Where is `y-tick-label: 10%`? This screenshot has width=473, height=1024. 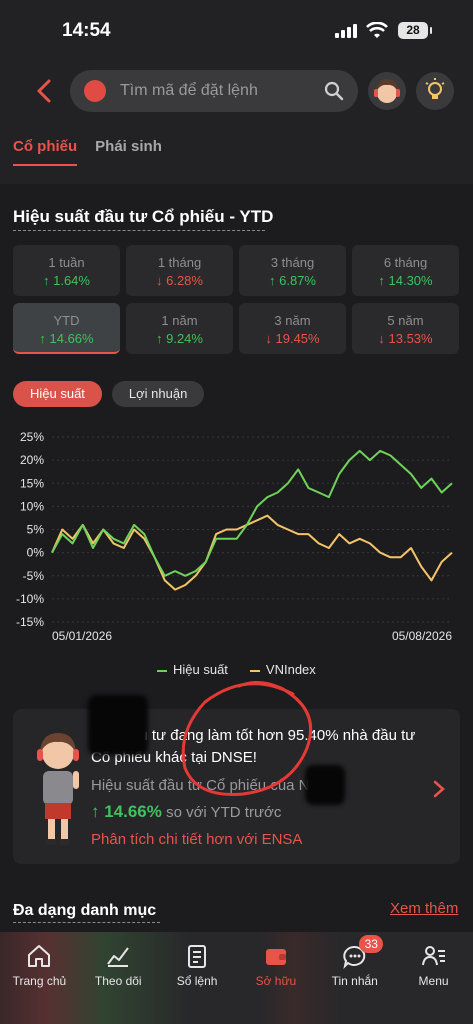
y-tick-label: 10% is located at coordinates (32, 506).